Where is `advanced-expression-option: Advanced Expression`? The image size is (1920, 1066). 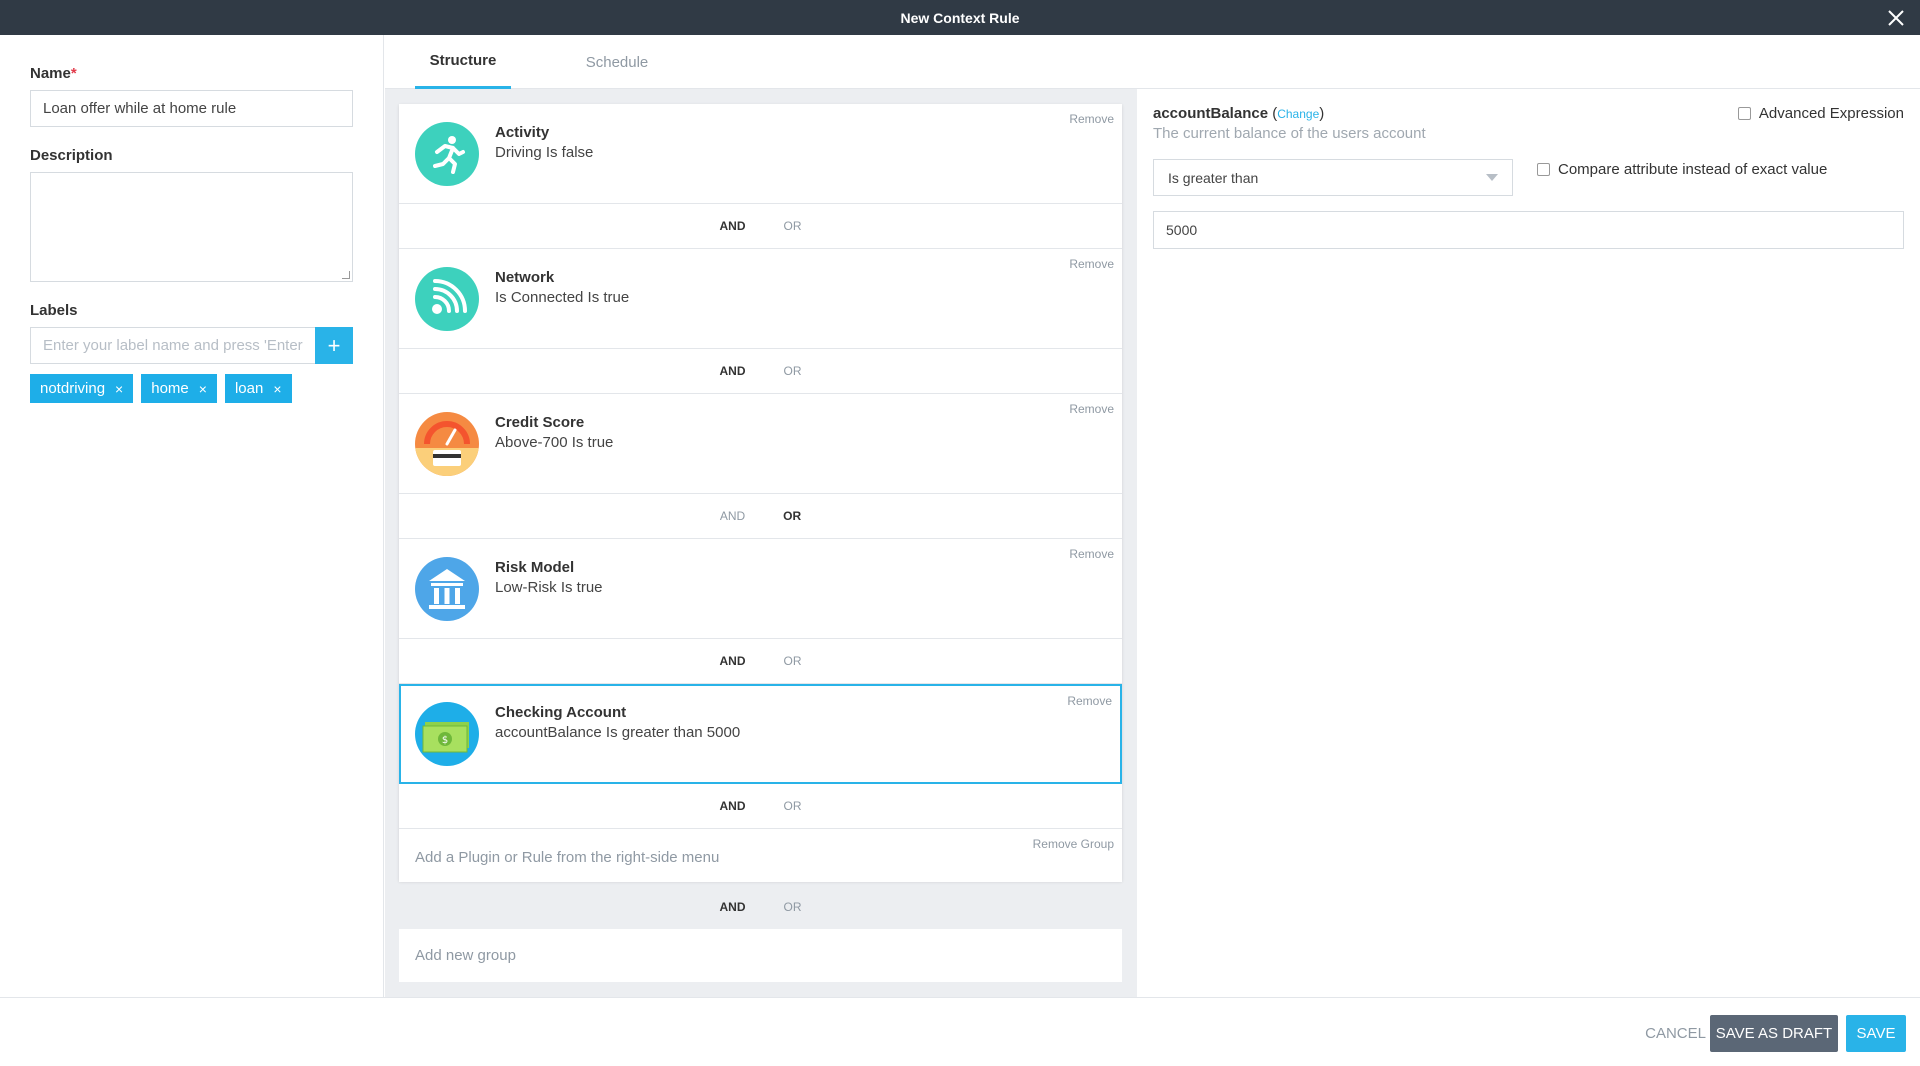 advanced-expression-option: Advanced Expression is located at coordinates (1820, 113).